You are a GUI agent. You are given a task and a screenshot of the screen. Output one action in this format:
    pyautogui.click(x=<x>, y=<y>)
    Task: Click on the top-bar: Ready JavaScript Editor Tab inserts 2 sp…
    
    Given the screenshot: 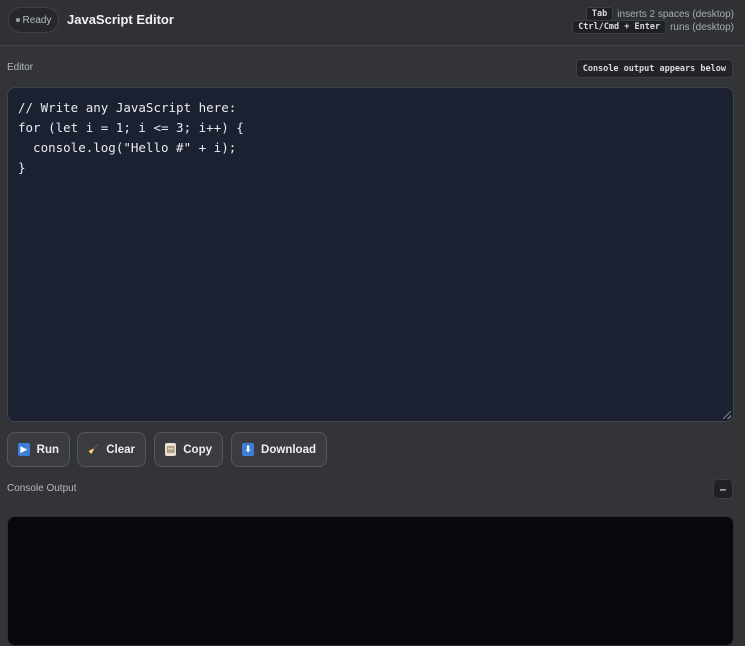 What is the action you would take?
    pyautogui.click(x=372, y=23)
    